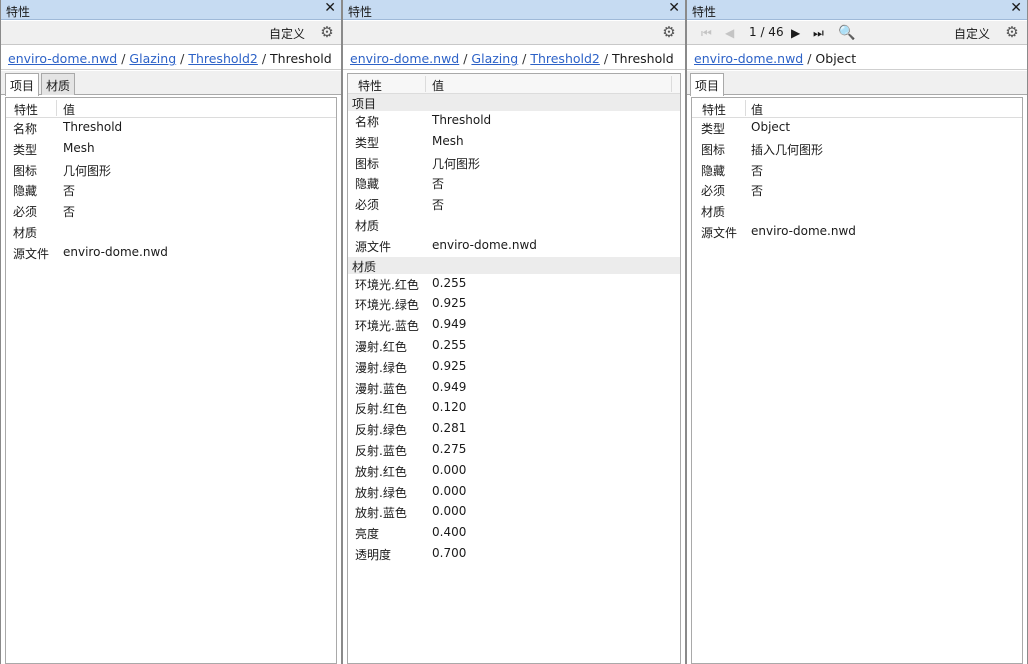 This screenshot has height=664, width=1028. I want to click on tab-material: 材质, so click(58, 84).